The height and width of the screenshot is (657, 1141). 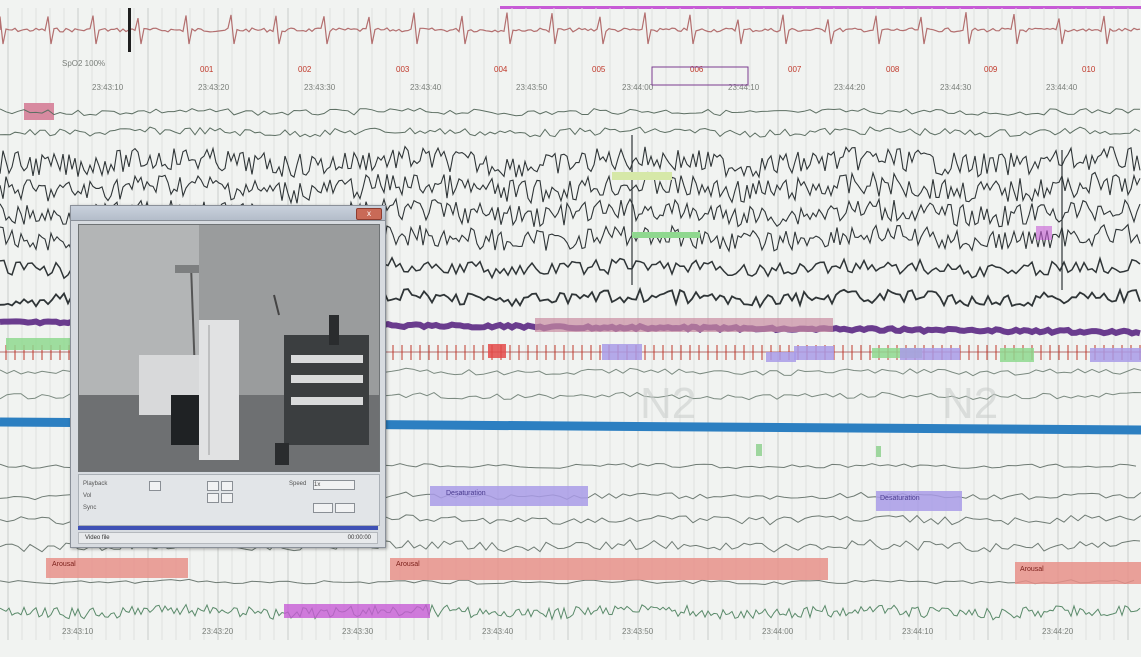 I want to click on arousal-event-3-label: Arousal, so click(x=1032, y=569).